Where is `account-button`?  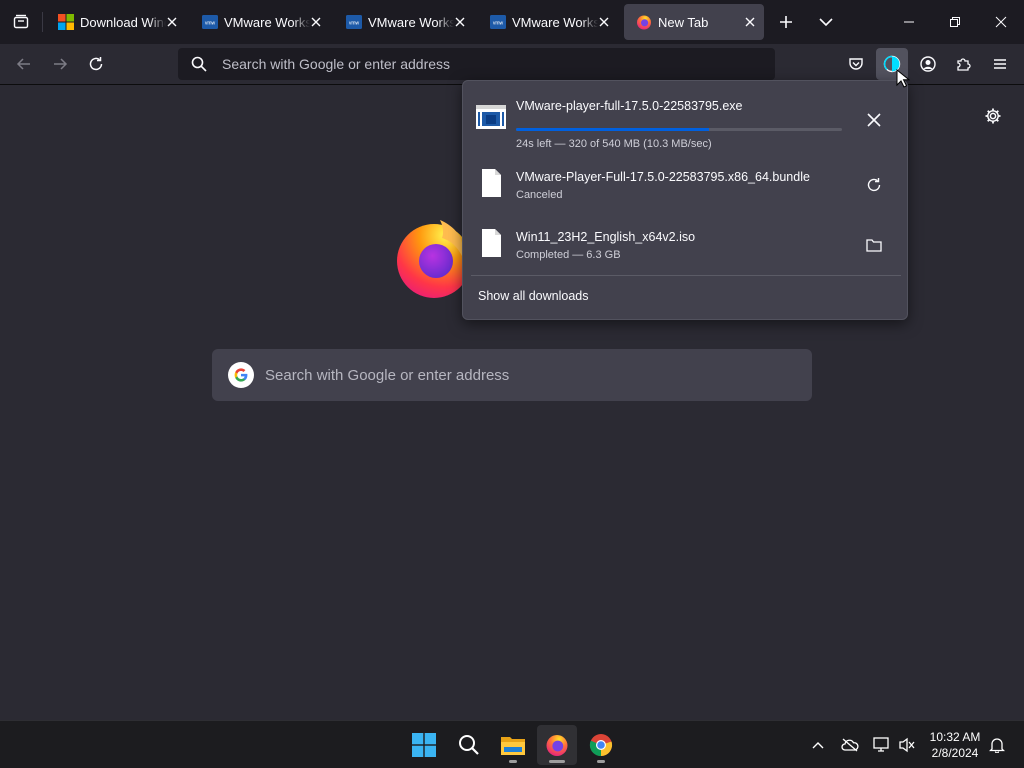
account-button is located at coordinates (928, 64).